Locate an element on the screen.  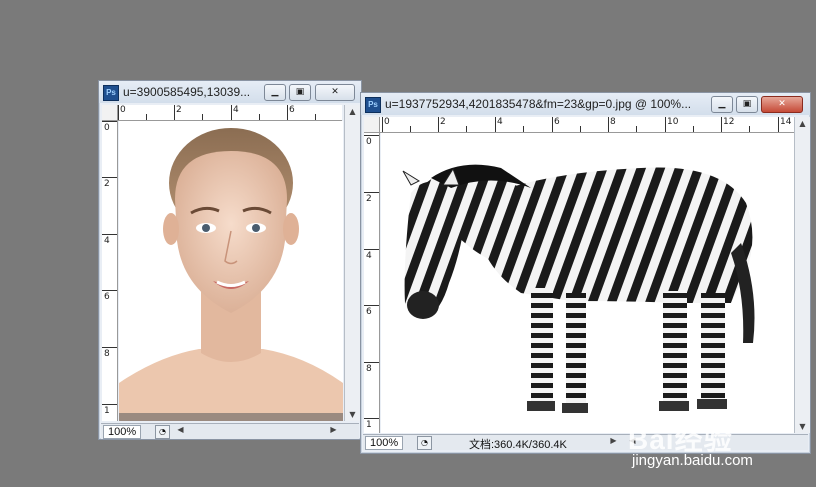
status-bar: 100% ◔ 文档:360.4K/360.4K ▶ ◀ is located at coordinates (585, 443).